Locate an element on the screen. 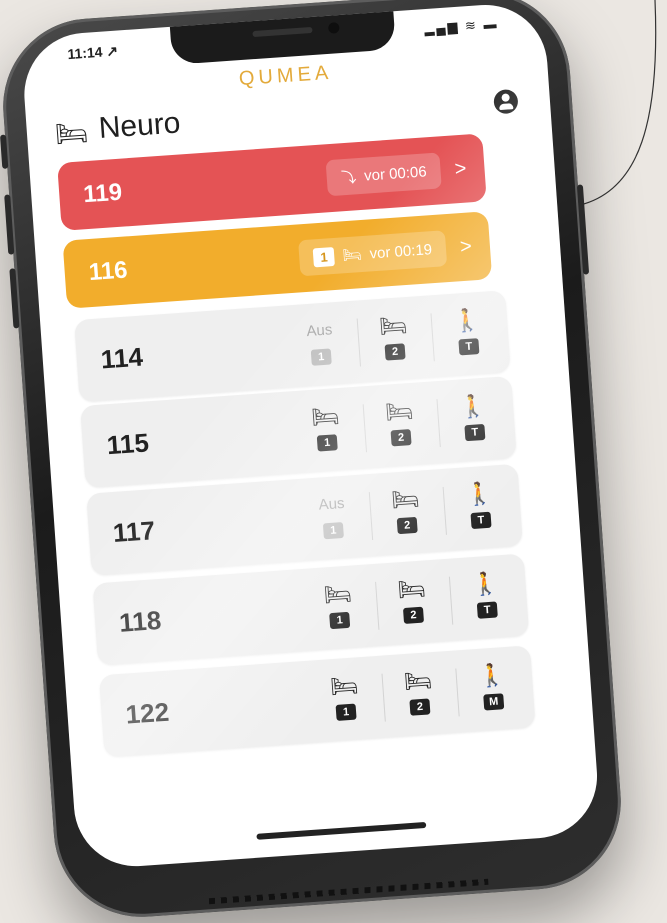 The image size is (667, 923). notch is located at coordinates (282, 37).